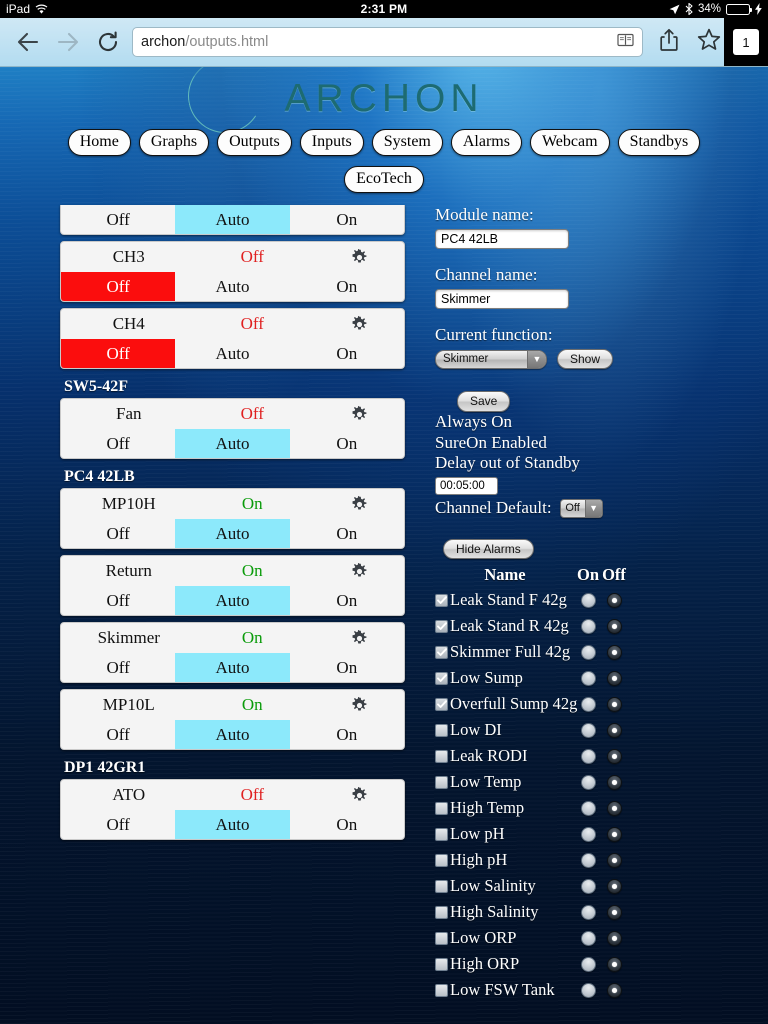 Image resolution: width=768 pixels, height=1024 pixels. Describe the element at coordinates (585, 359) in the screenshot. I see `show-button: Show` at that location.